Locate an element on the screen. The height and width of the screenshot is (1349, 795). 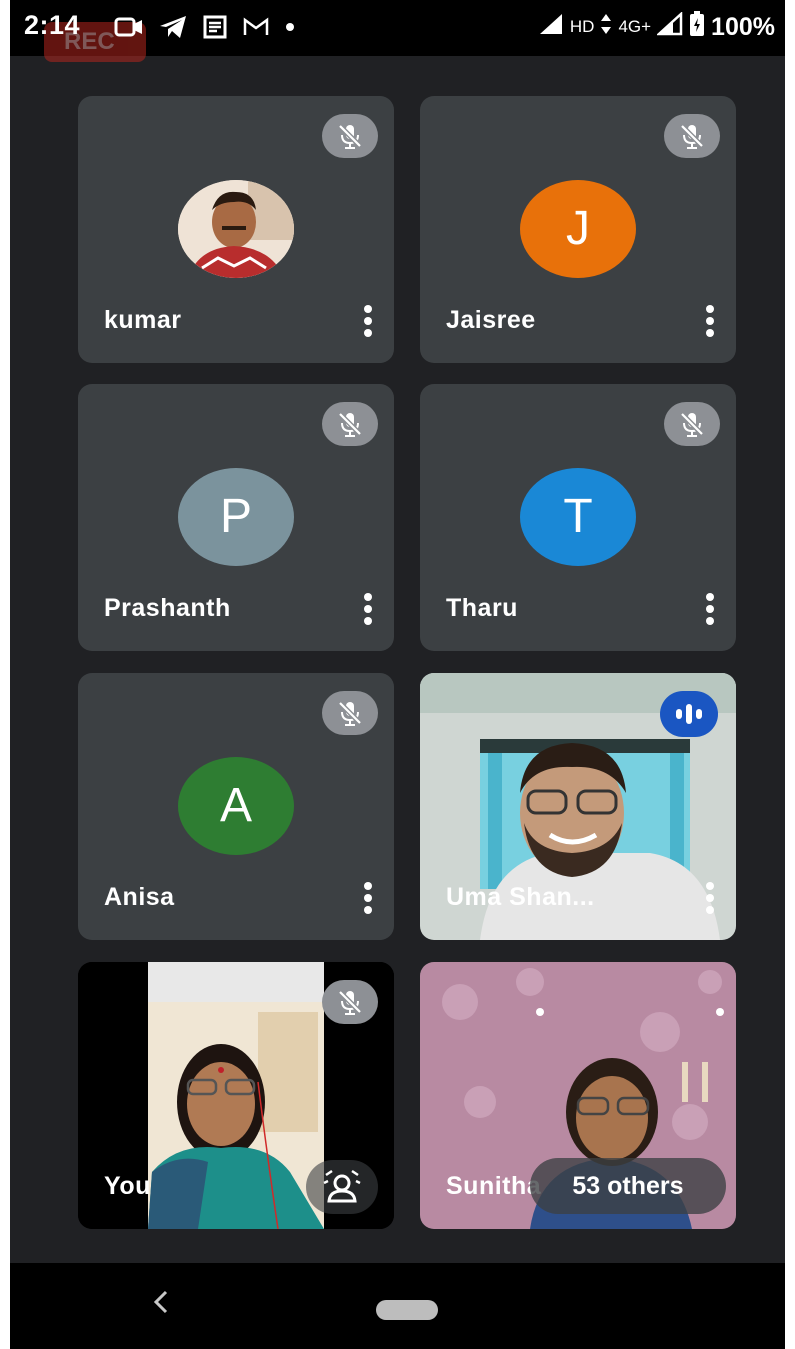
participant-name: kumar is located at coordinates (143, 320).